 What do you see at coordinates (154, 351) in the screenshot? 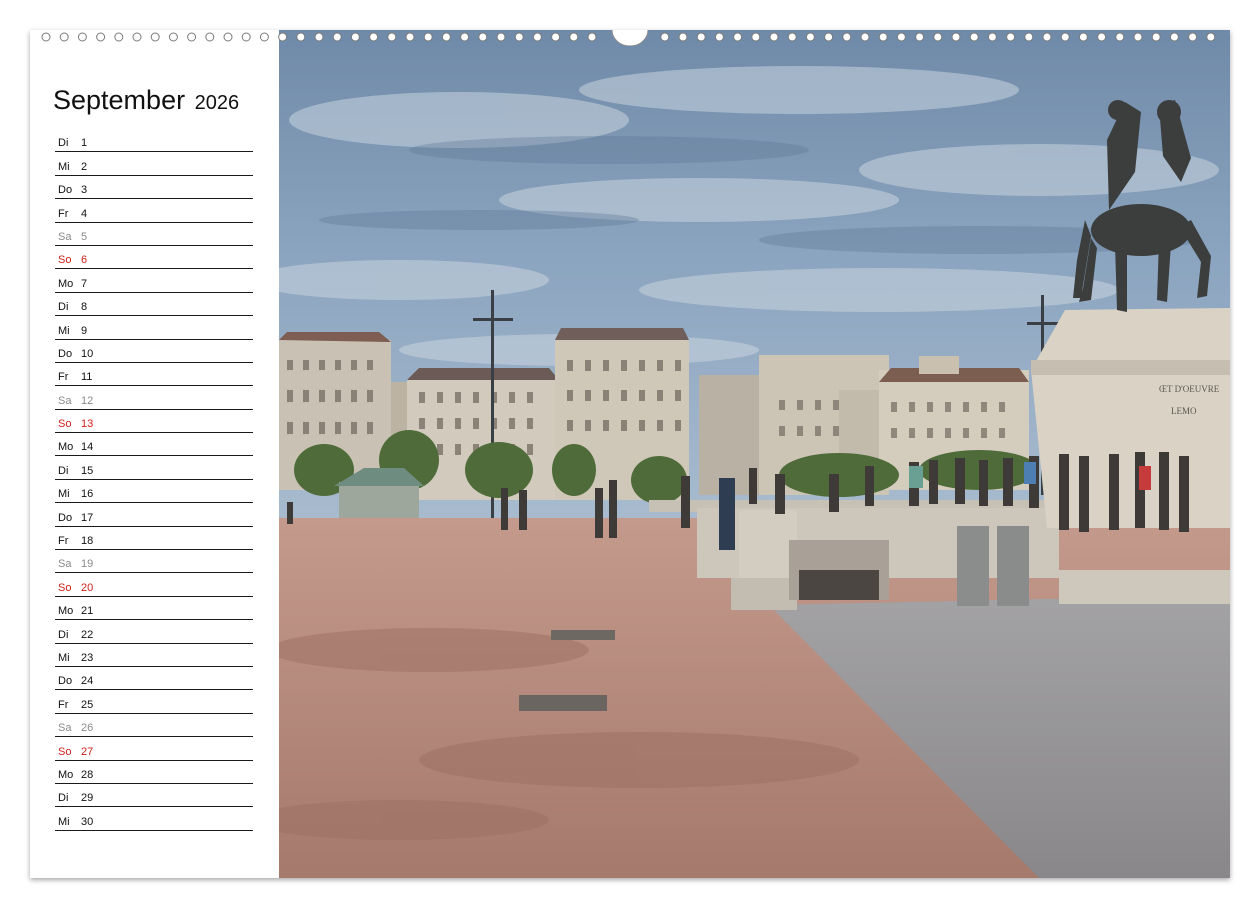
I see `day-row: Do 10` at bounding box center [154, 351].